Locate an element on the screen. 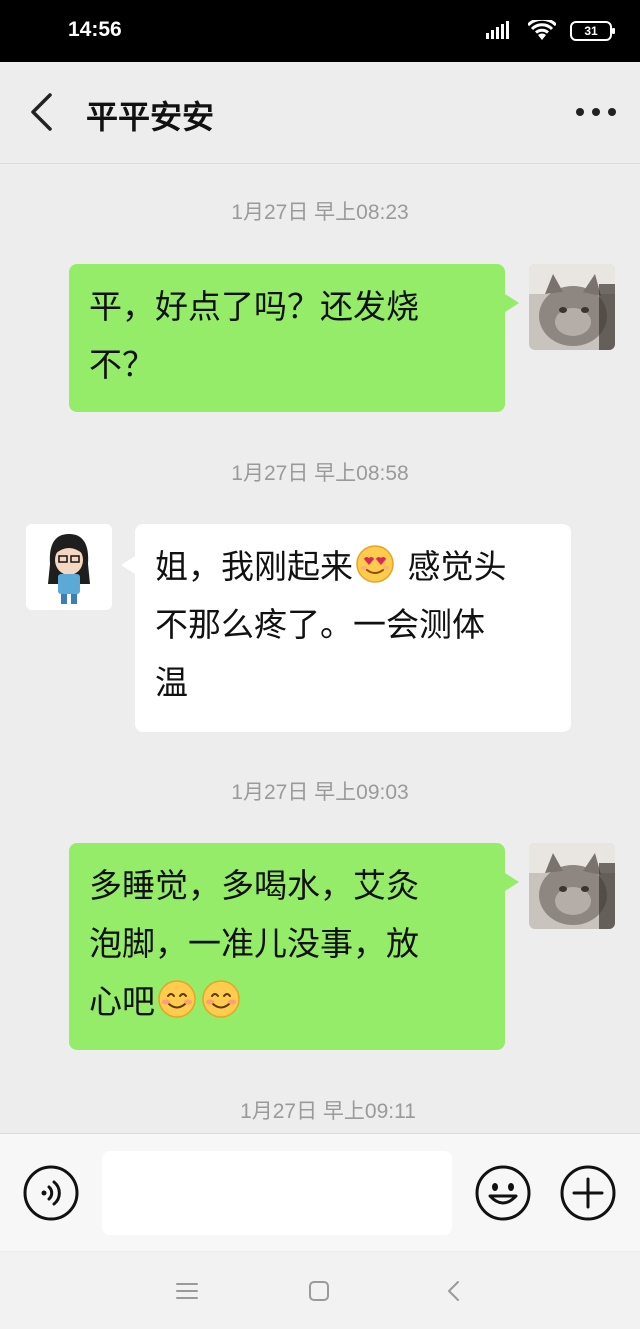 This screenshot has height=1329, width=640. status-icons: 31 is located at coordinates (550, 31).